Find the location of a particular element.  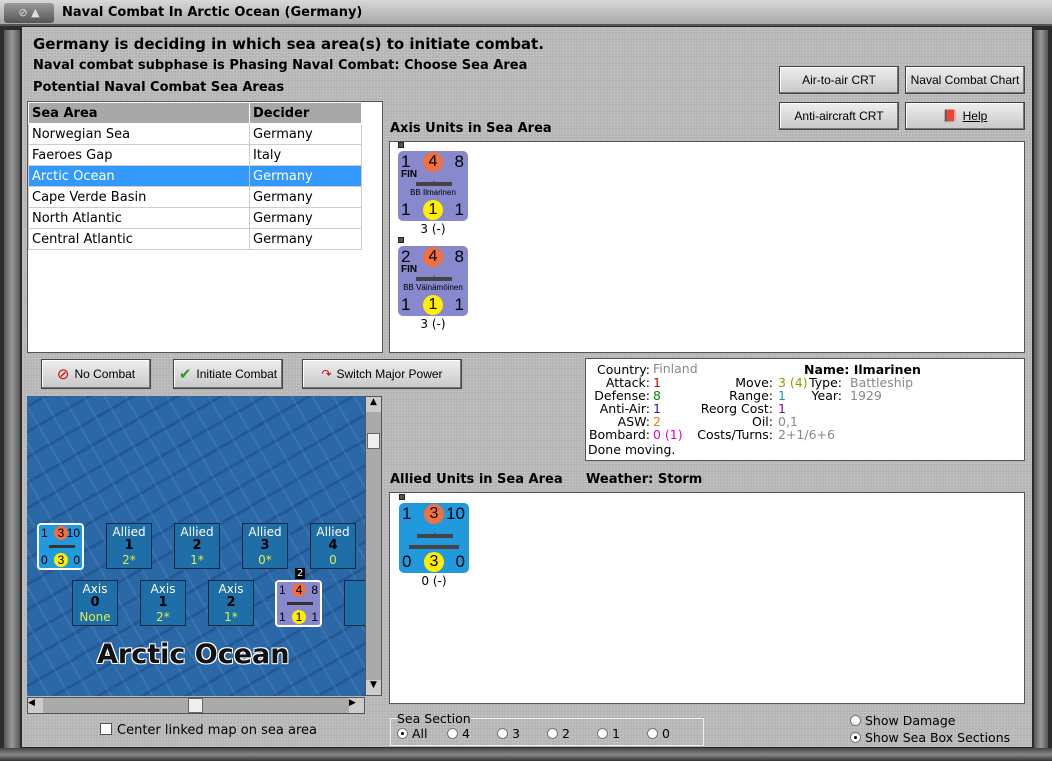

year-label: Year: is located at coordinates (826, 395).